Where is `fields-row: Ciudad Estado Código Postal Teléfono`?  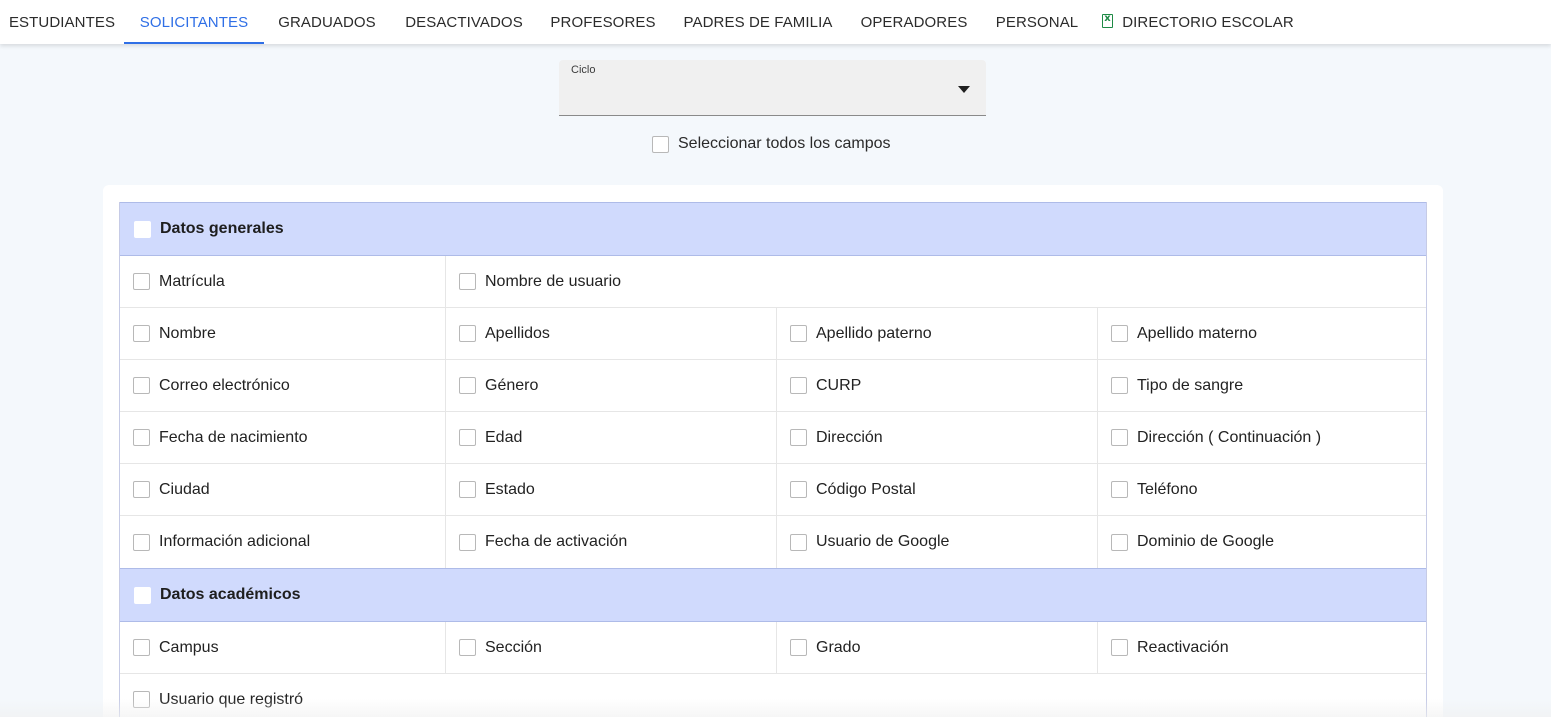
fields-row: Ciudad Estado Código Postal Teléfono is located at coordinates (773, 490).